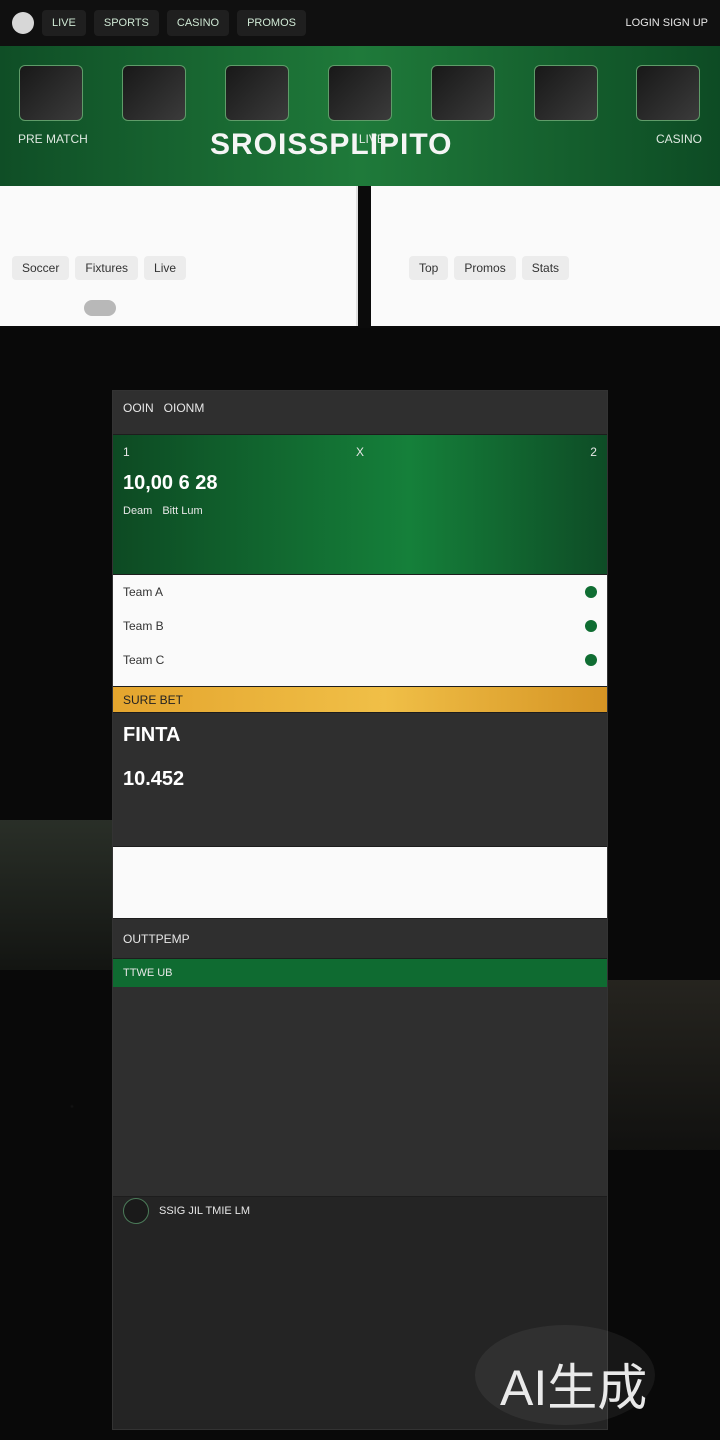 This screenshot has height=1440, width=720. I want to click on right-hill, so click(660, 1065).